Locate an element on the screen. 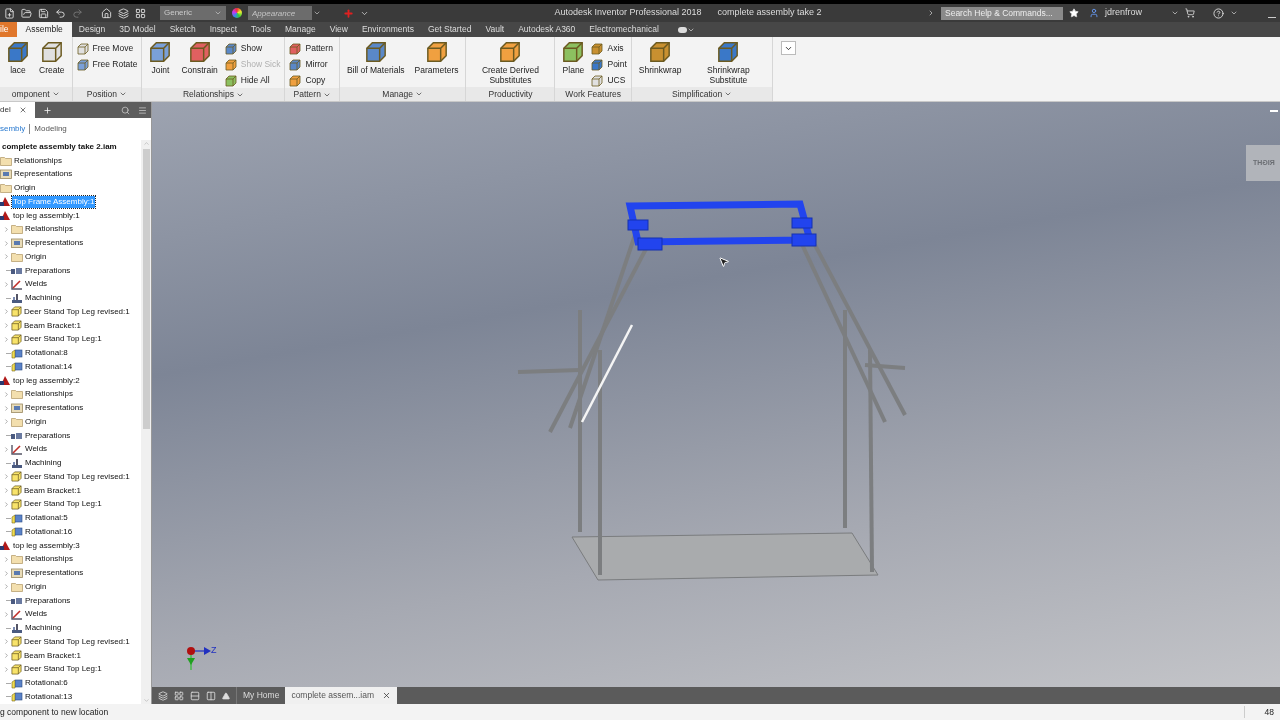  ribbon-tab: View is located at coordinates (338, 29).